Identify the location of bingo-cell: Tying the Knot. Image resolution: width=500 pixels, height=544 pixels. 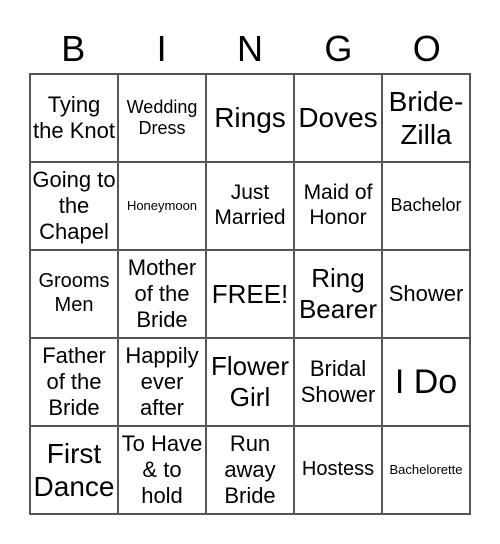
(74, 118).